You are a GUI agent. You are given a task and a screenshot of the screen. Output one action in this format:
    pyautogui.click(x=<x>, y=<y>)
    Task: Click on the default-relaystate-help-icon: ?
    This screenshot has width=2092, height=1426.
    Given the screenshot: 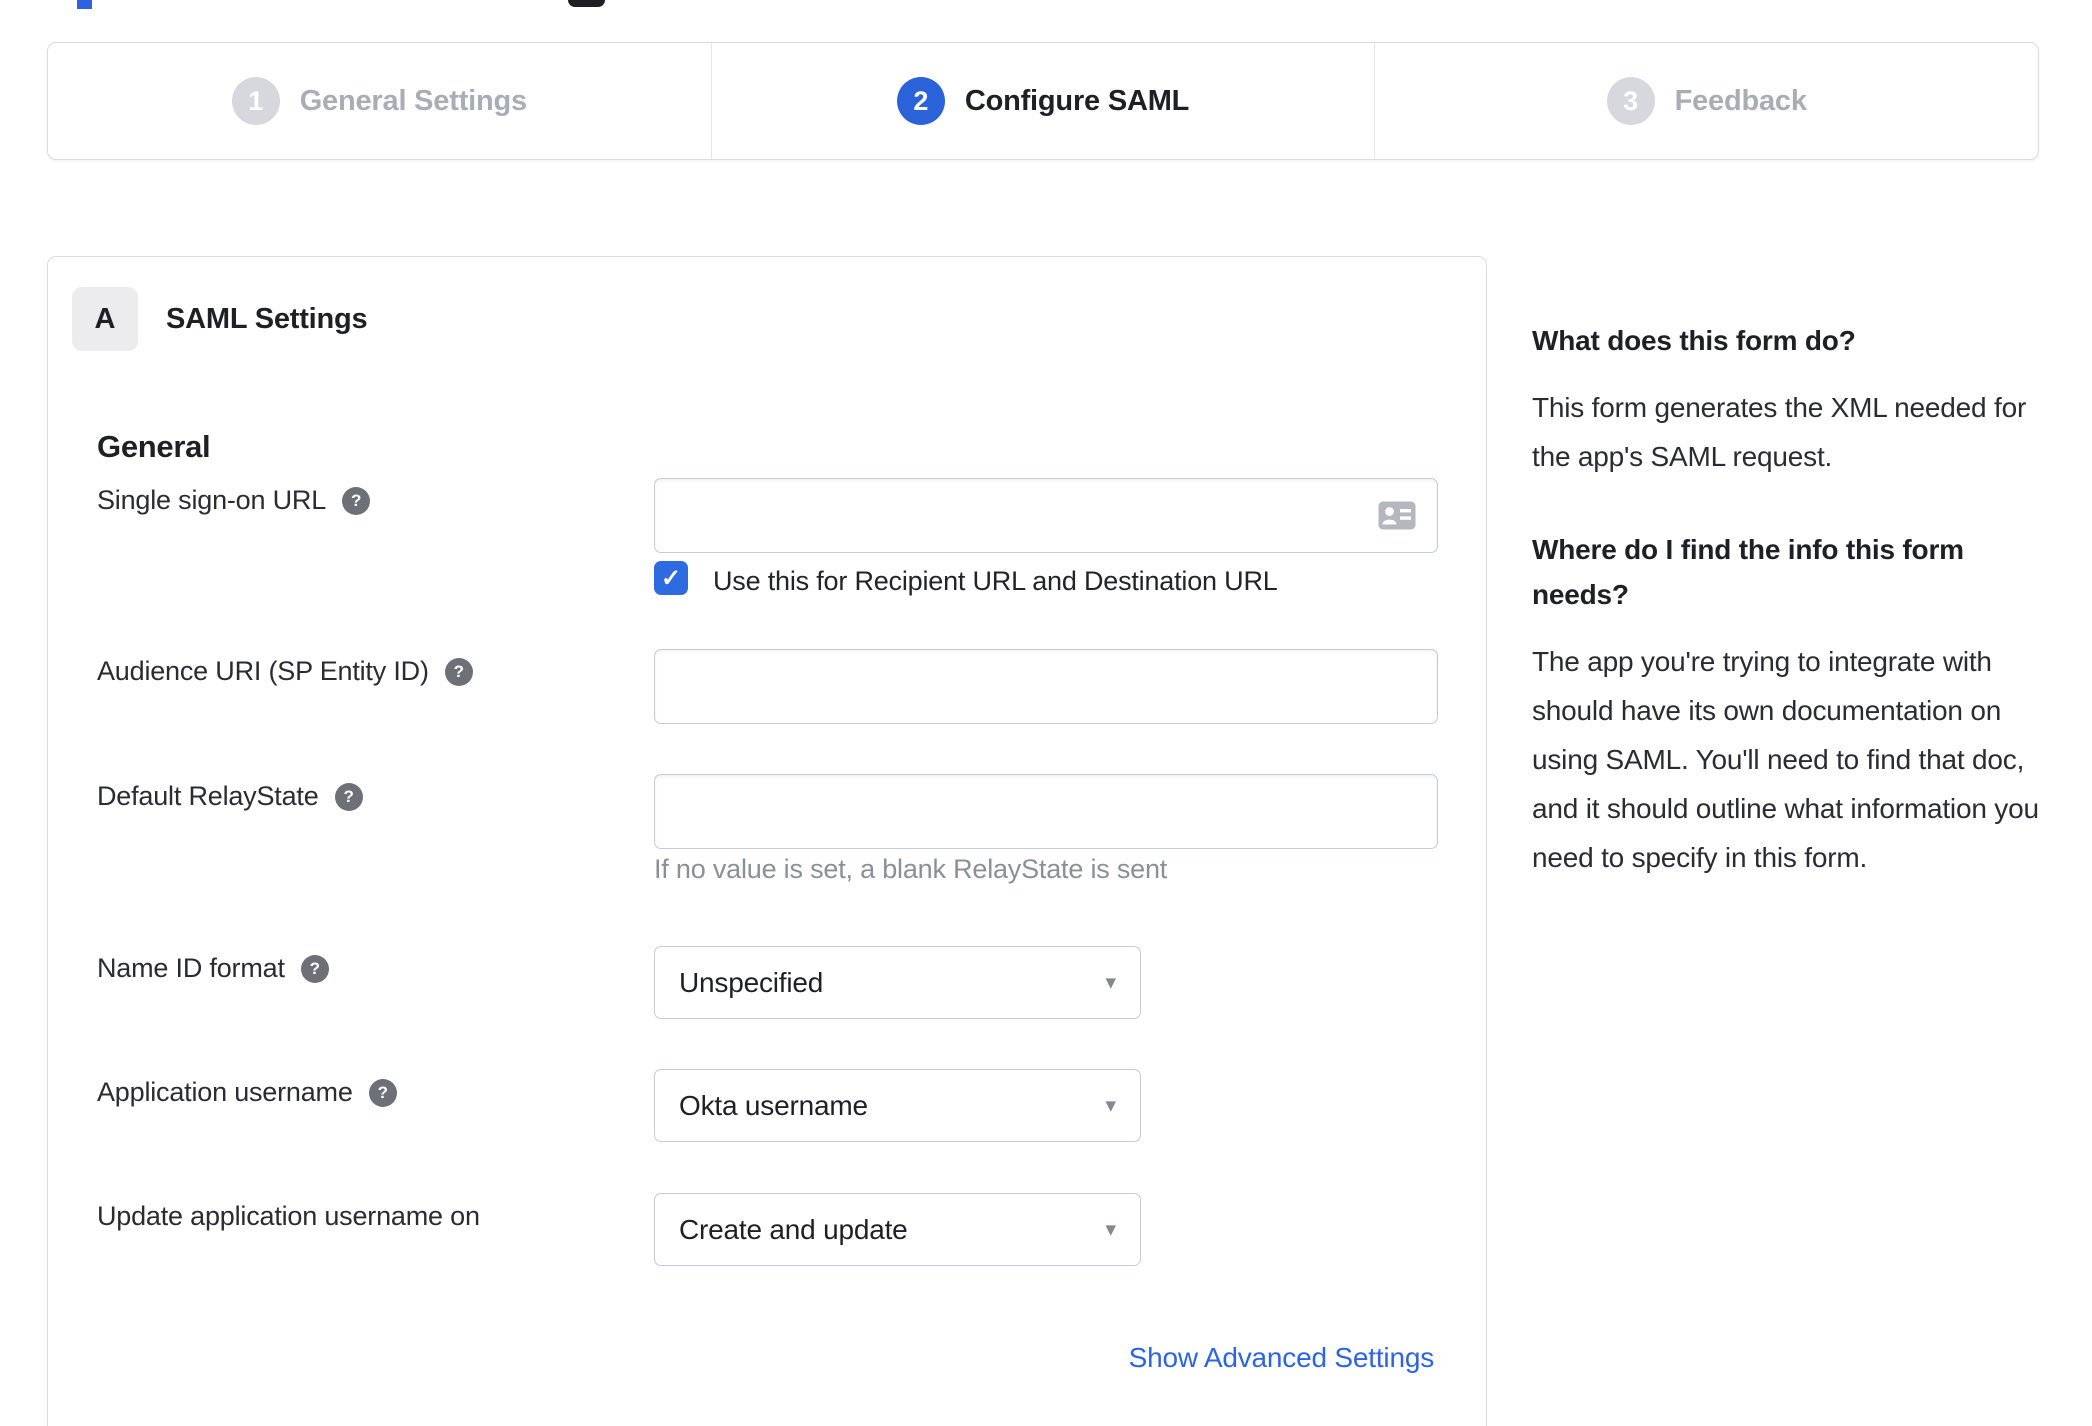 What is the action you would take?
    pyautogui.click(x=348, y=796)
    